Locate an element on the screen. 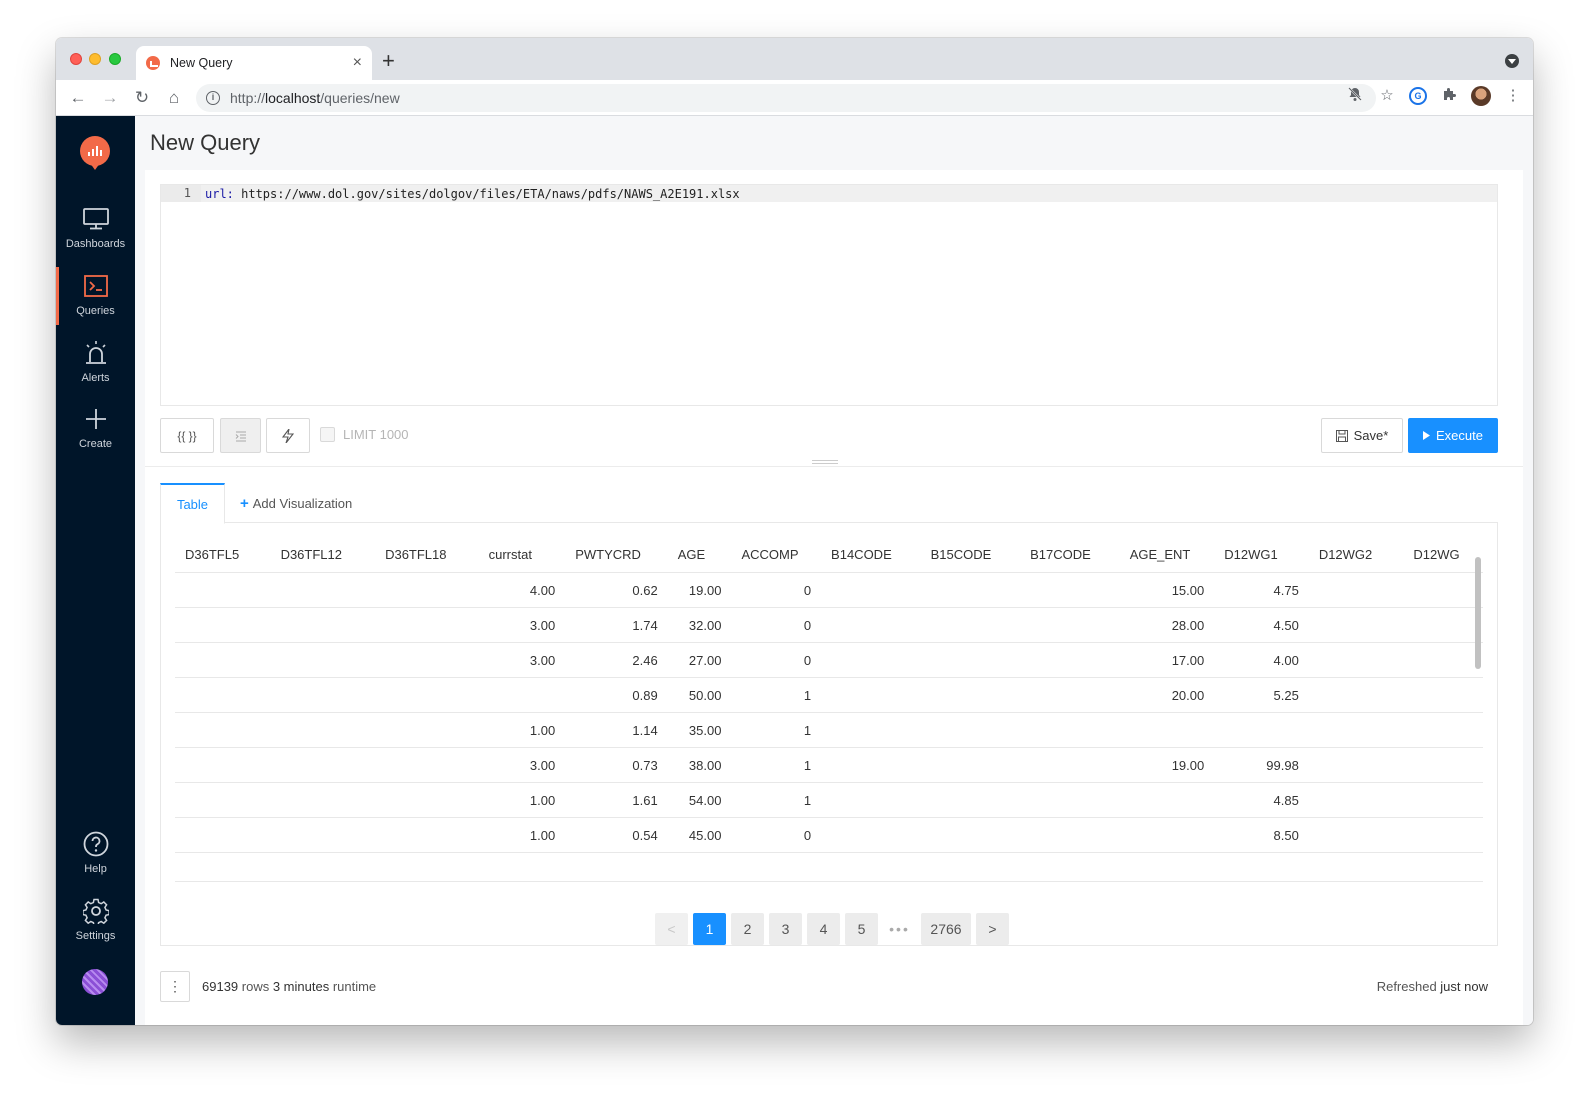  page-4-button: 4 is located at coordinates (823, 929).